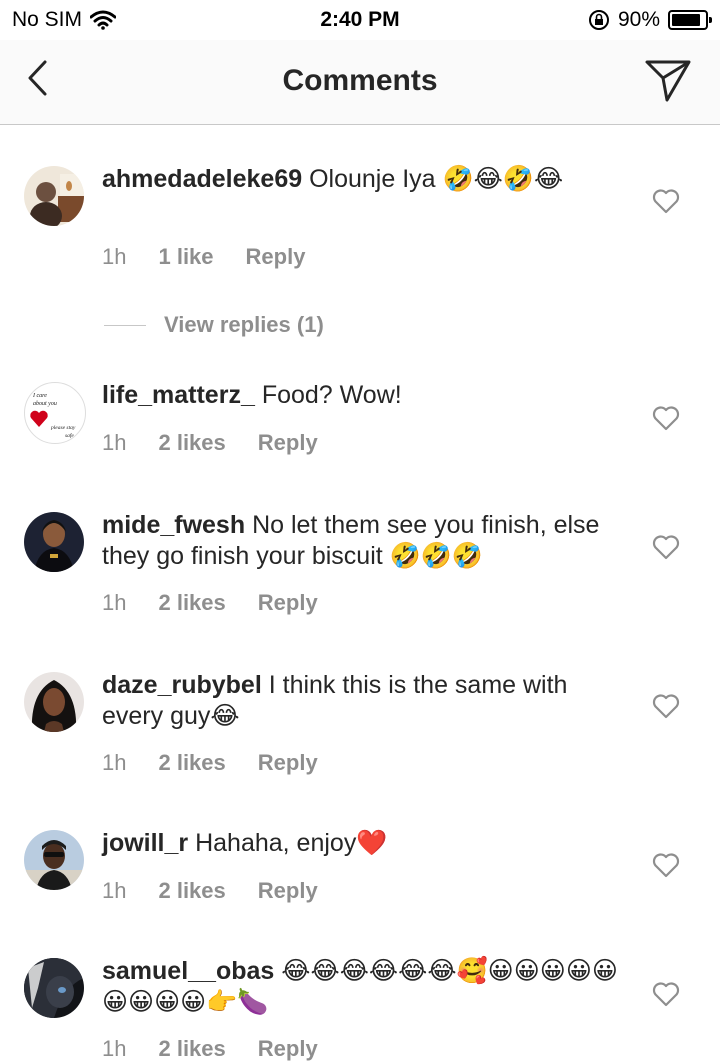  Describe the element at coordinates (125, 325) in the screenshot. I see `divider` at that location.